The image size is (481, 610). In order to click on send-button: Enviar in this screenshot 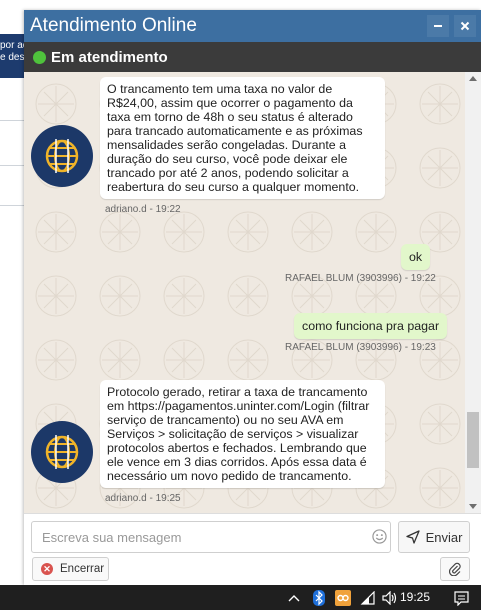, I will do `click(434, 537)`.